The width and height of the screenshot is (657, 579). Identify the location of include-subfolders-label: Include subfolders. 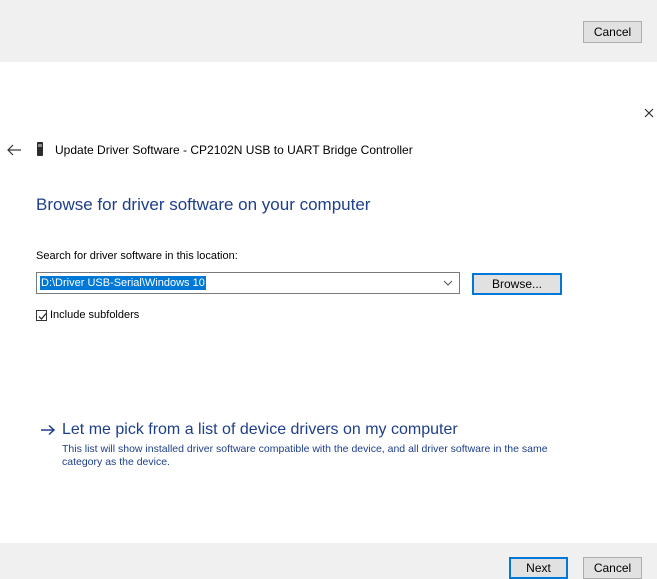
(94, 315).